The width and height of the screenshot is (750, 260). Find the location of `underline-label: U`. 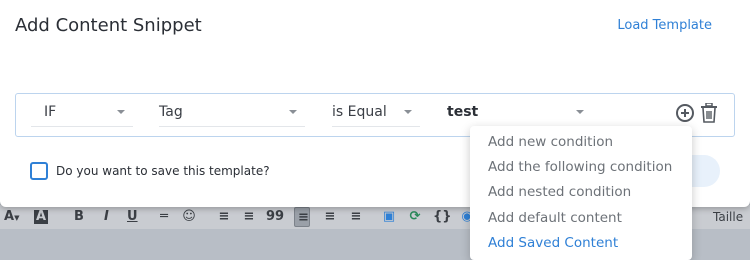

underline-label: U is located at coordinates (132, 216).